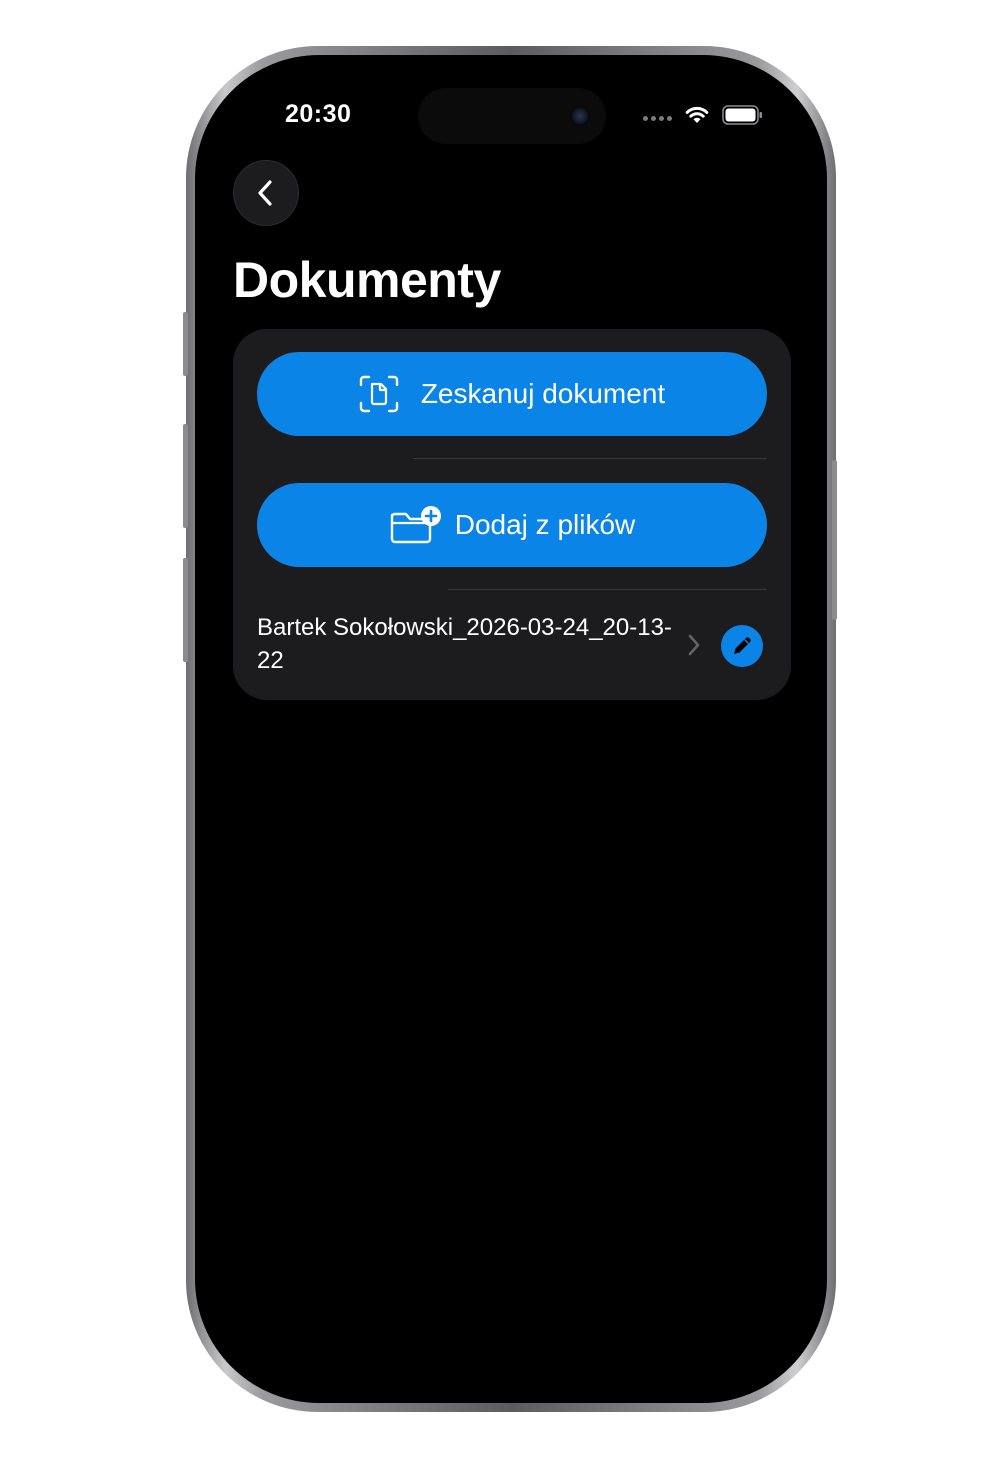 The height and width of the screenshot is (1460, 1000). I want to click on add-from-files-button: Dodaj z plików, so click(512, 525).